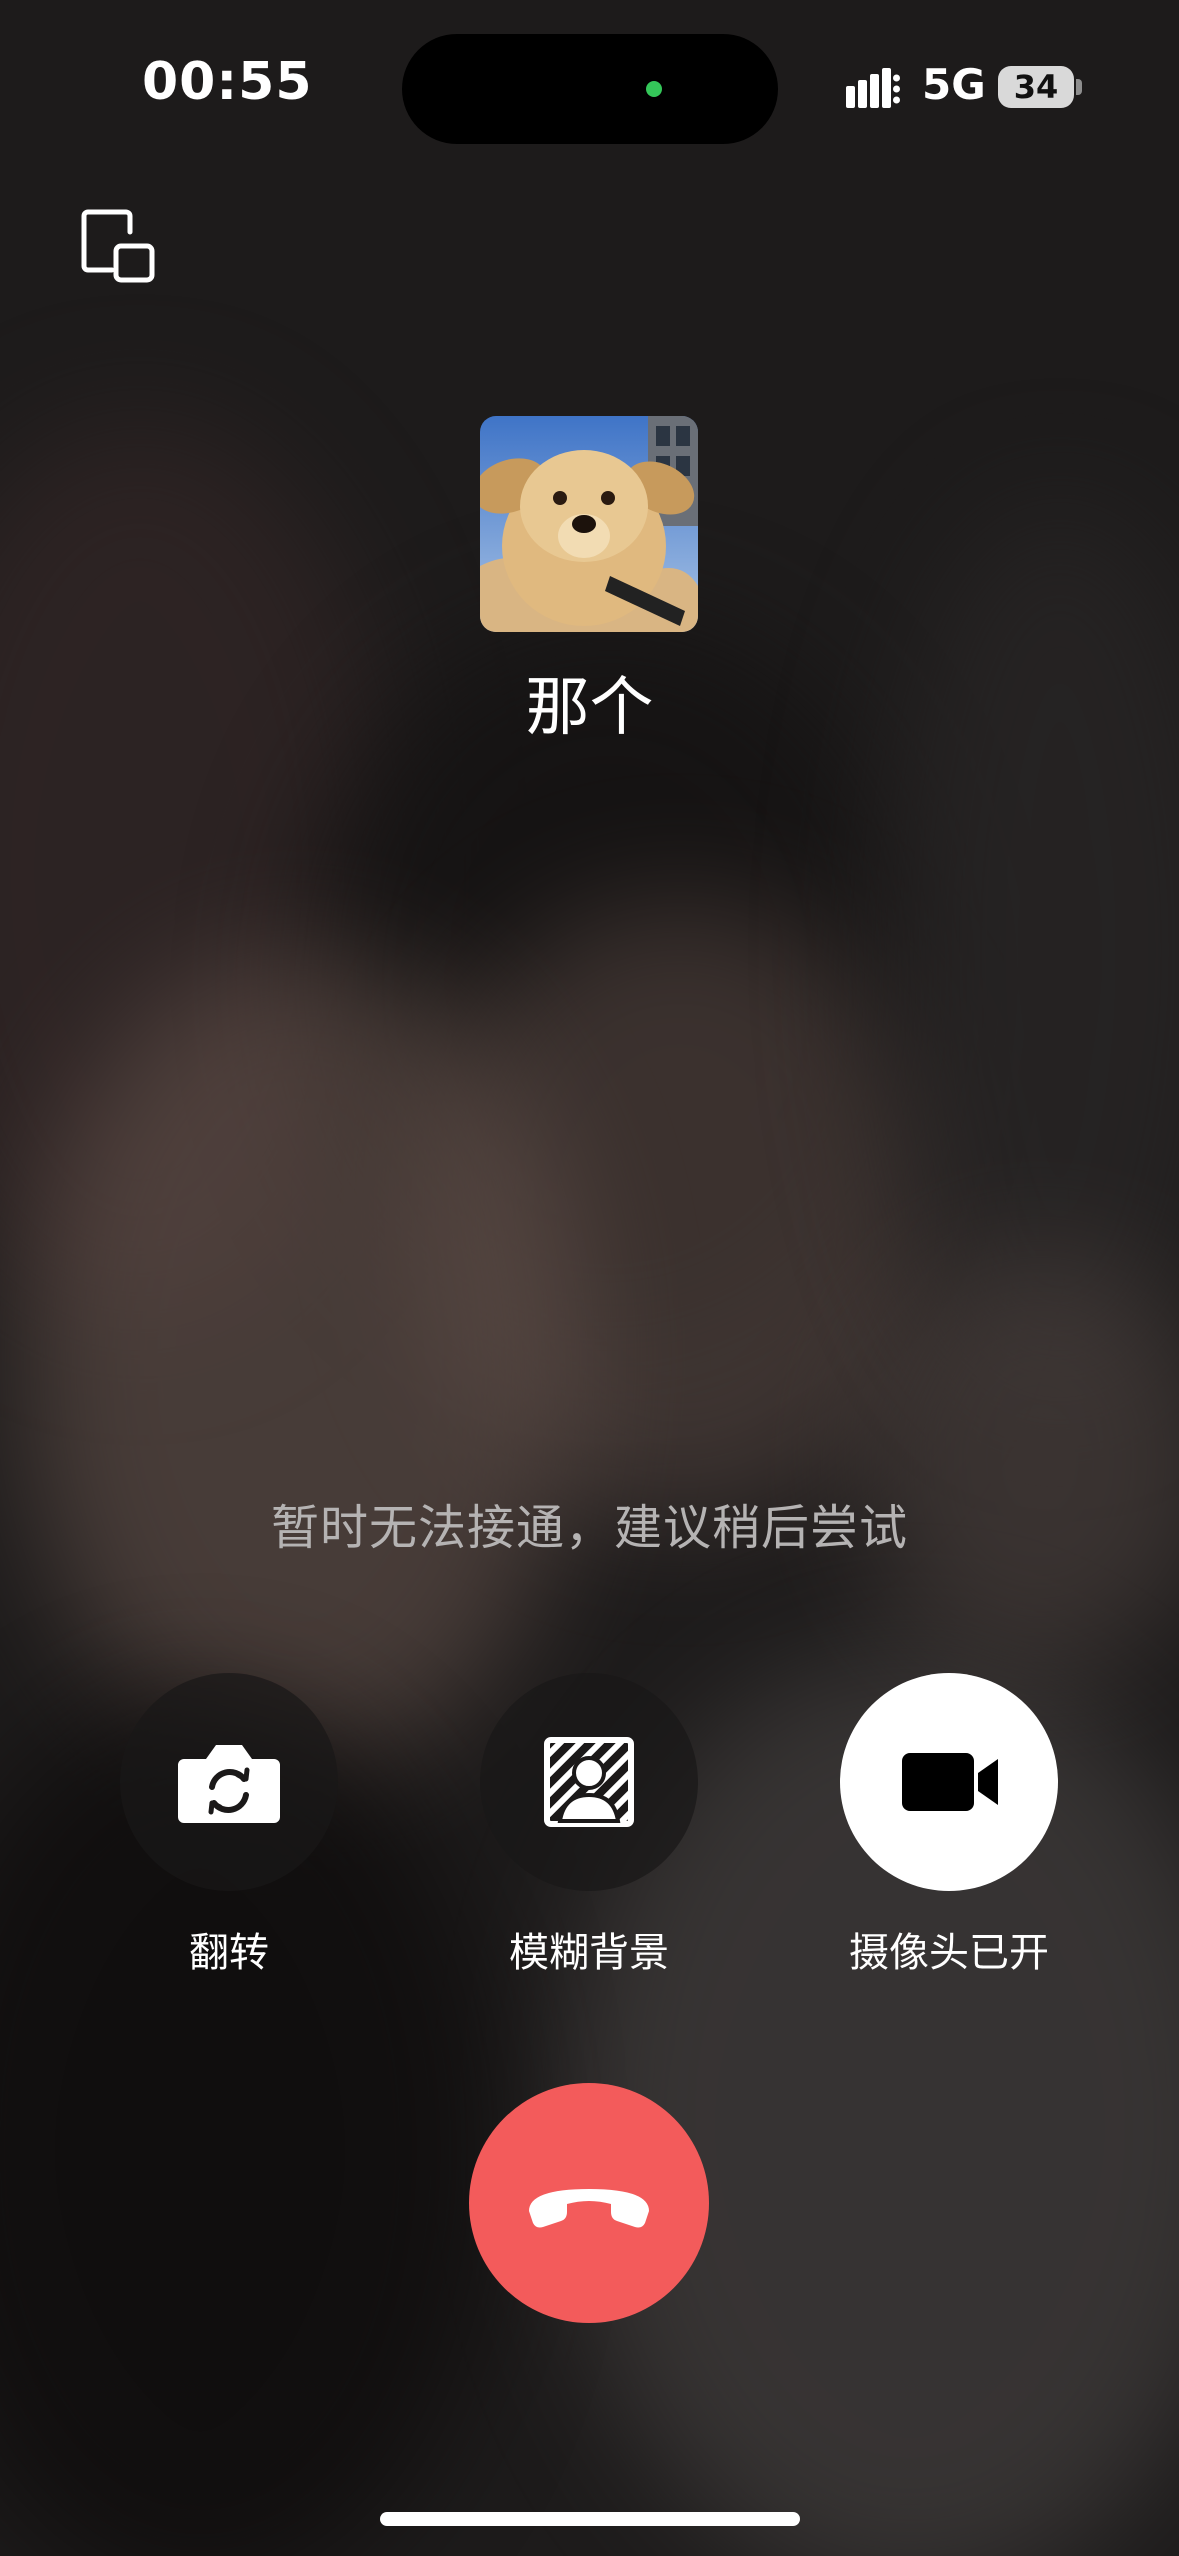 This screenshot has height=2556, width=1179. Describe the element at coordinates (229, 1953) in the screenshot. I see `flip-camera-label: 翻转` at that location.